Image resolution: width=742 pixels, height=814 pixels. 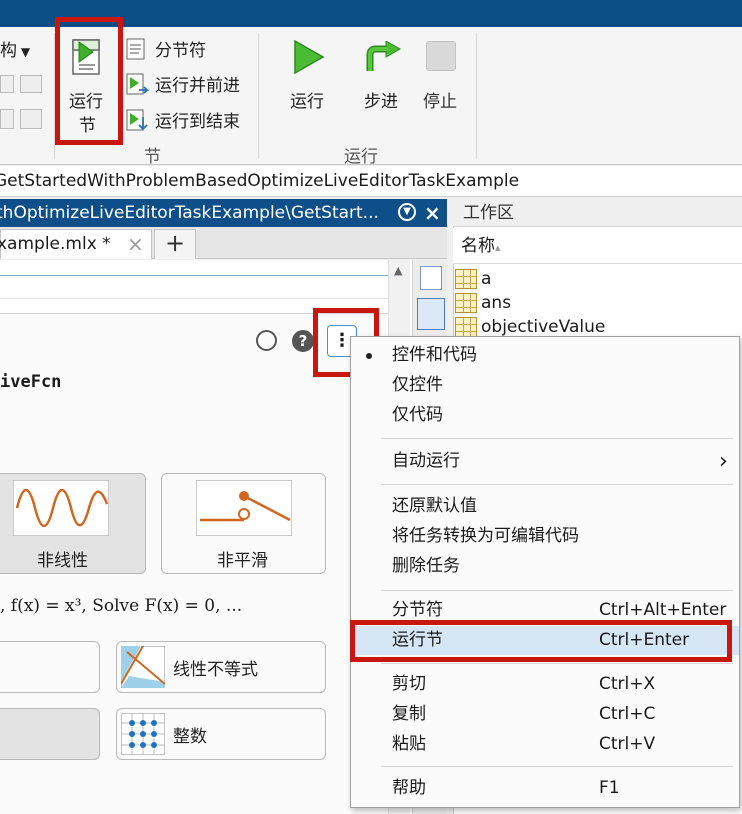 What do you see at coordinates (545, 355) in the screenshot?
I see `menu-item-controls-and-code: 控件和代码` at bounding box center [545, 355].